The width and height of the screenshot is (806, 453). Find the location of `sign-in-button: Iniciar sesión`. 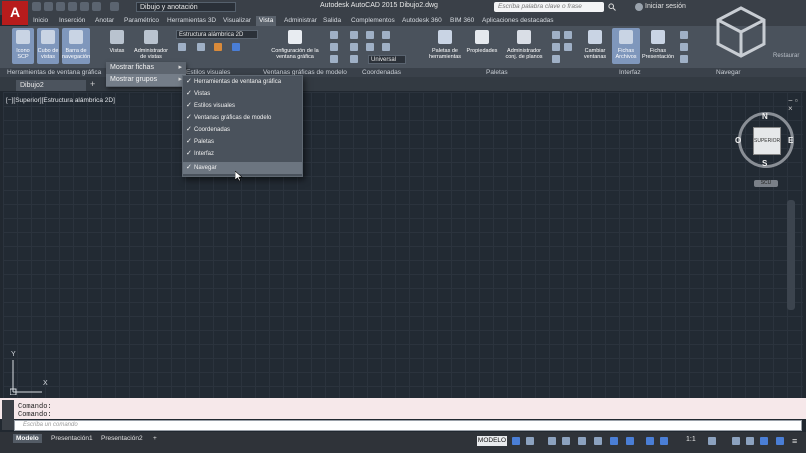

sign-in-button: Iniciar sesión is located at coordinates (665, 6).